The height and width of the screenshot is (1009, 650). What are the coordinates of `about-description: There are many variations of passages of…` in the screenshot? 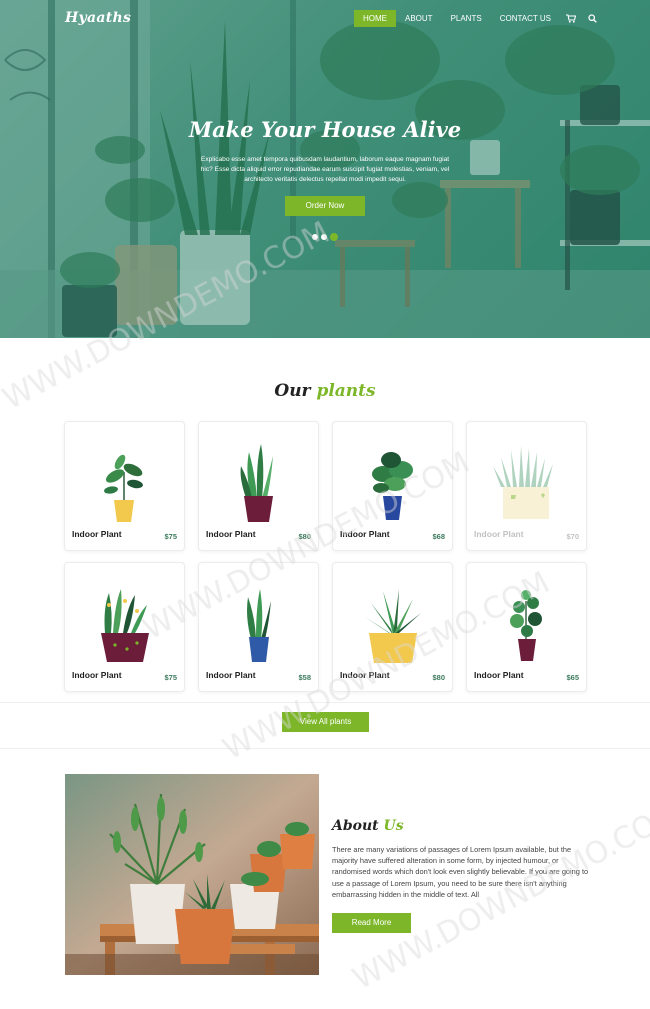 It's located at (460, 872).